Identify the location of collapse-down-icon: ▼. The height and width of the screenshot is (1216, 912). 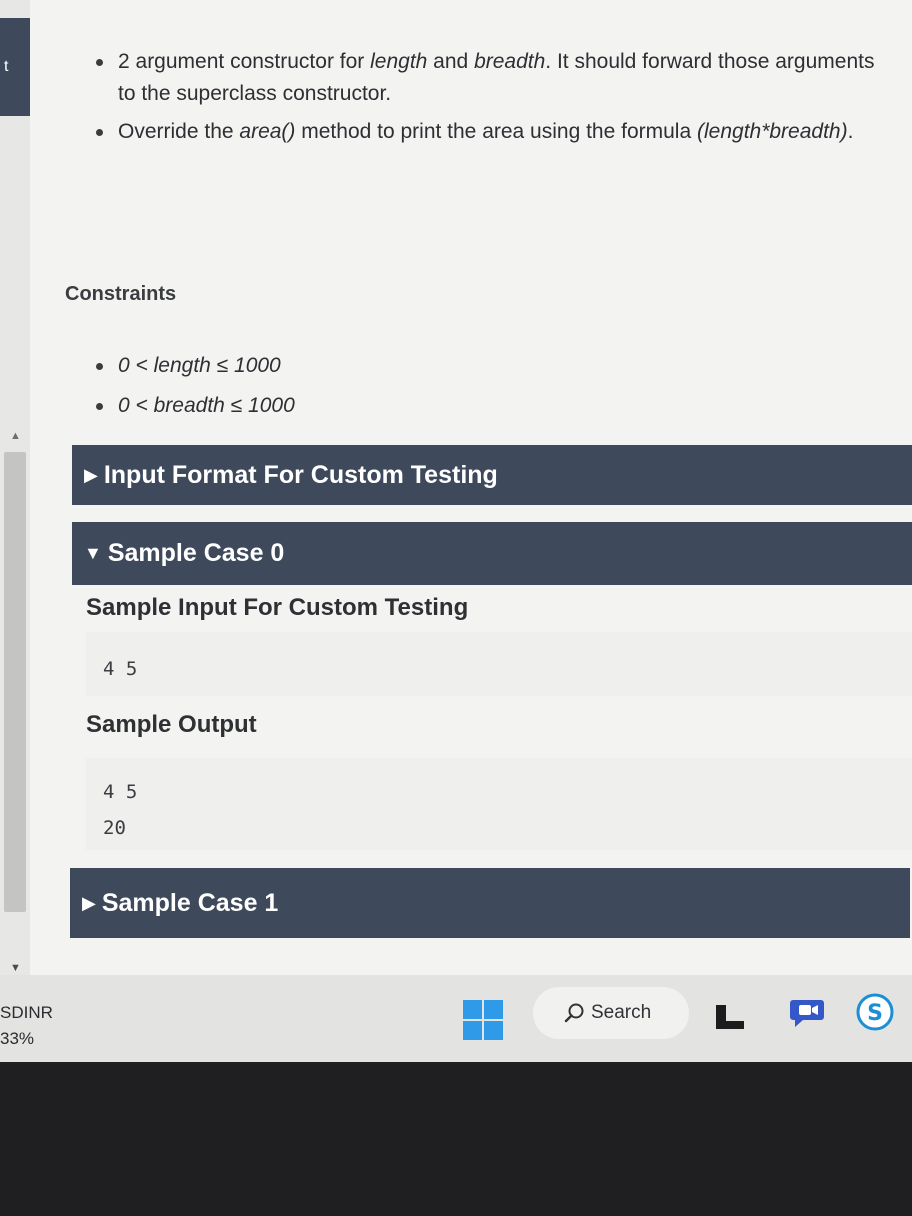
(93, 553).